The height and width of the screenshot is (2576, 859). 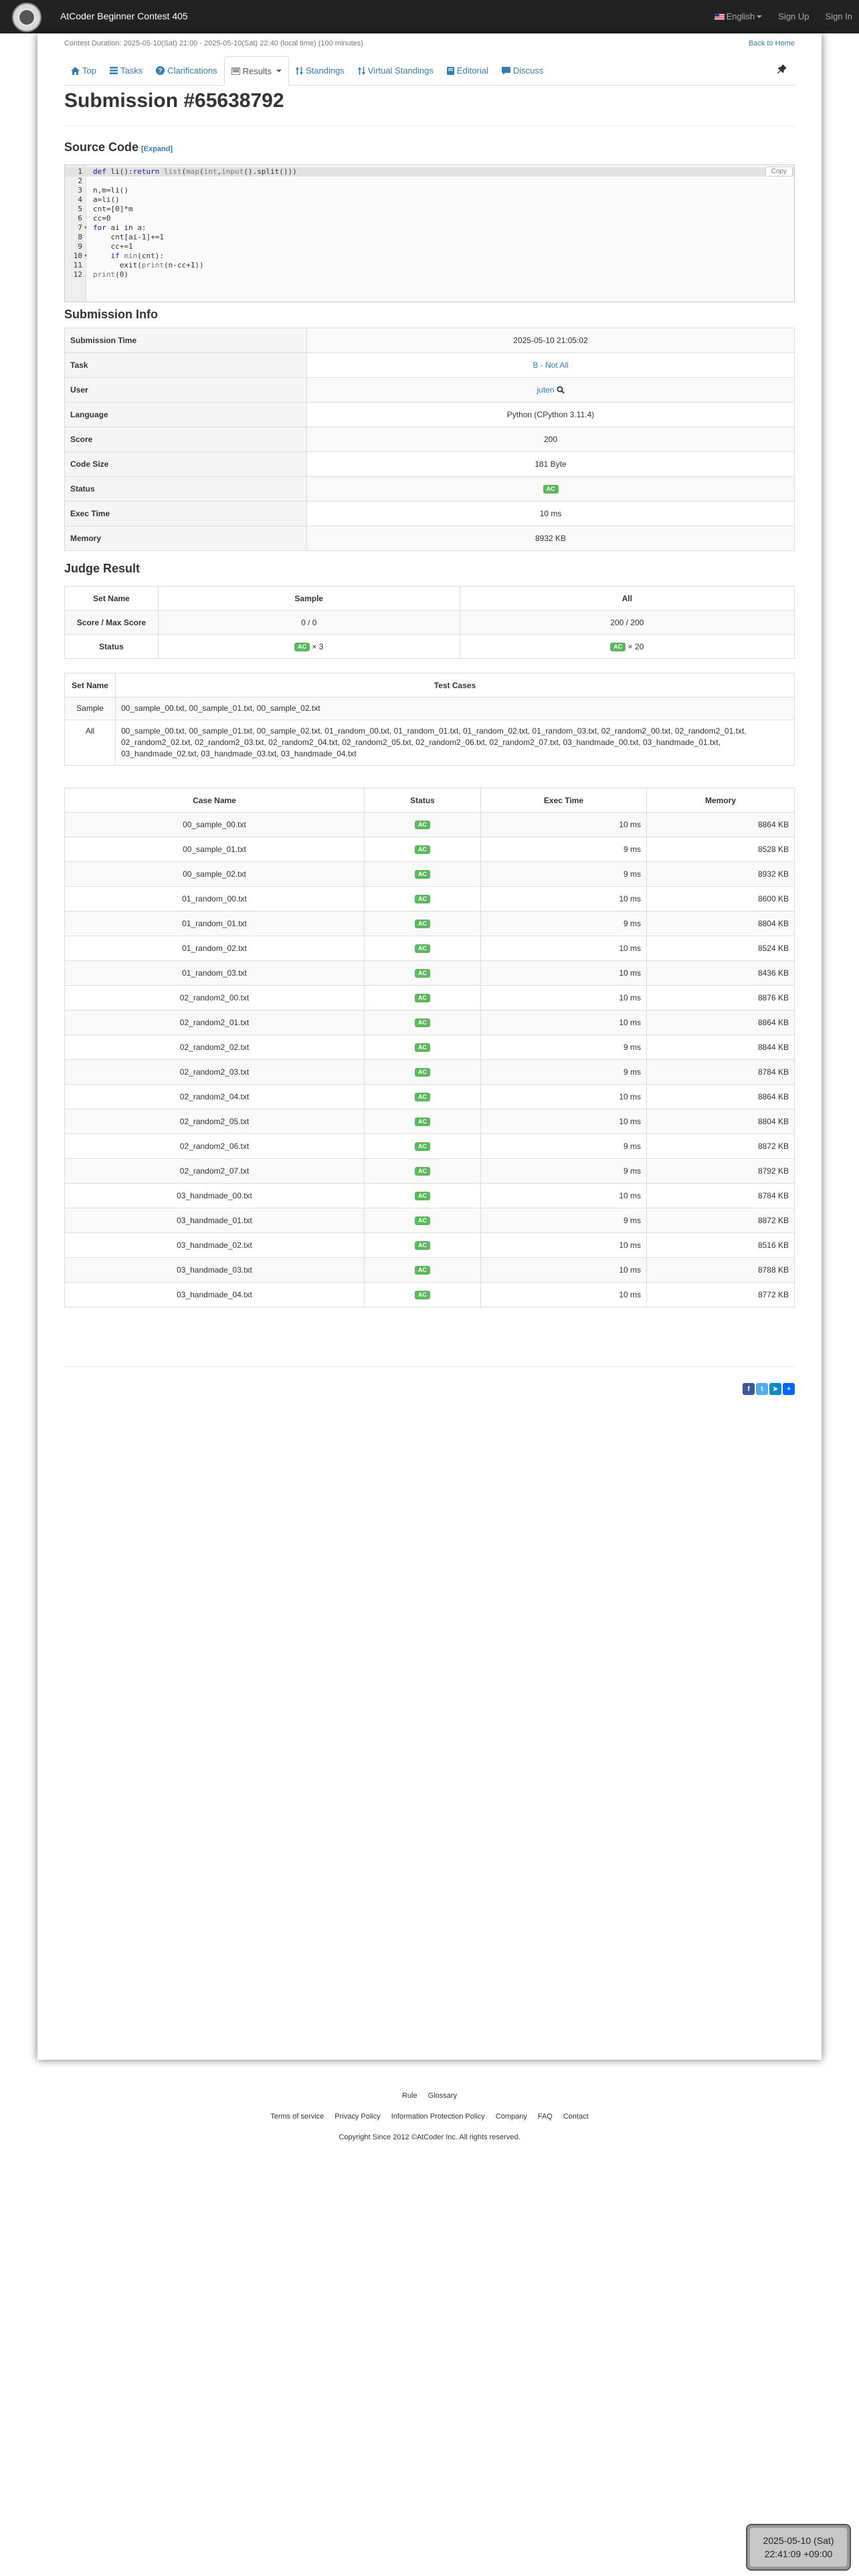 I want to click on tab-top: Top, so click(x=84, y=71).